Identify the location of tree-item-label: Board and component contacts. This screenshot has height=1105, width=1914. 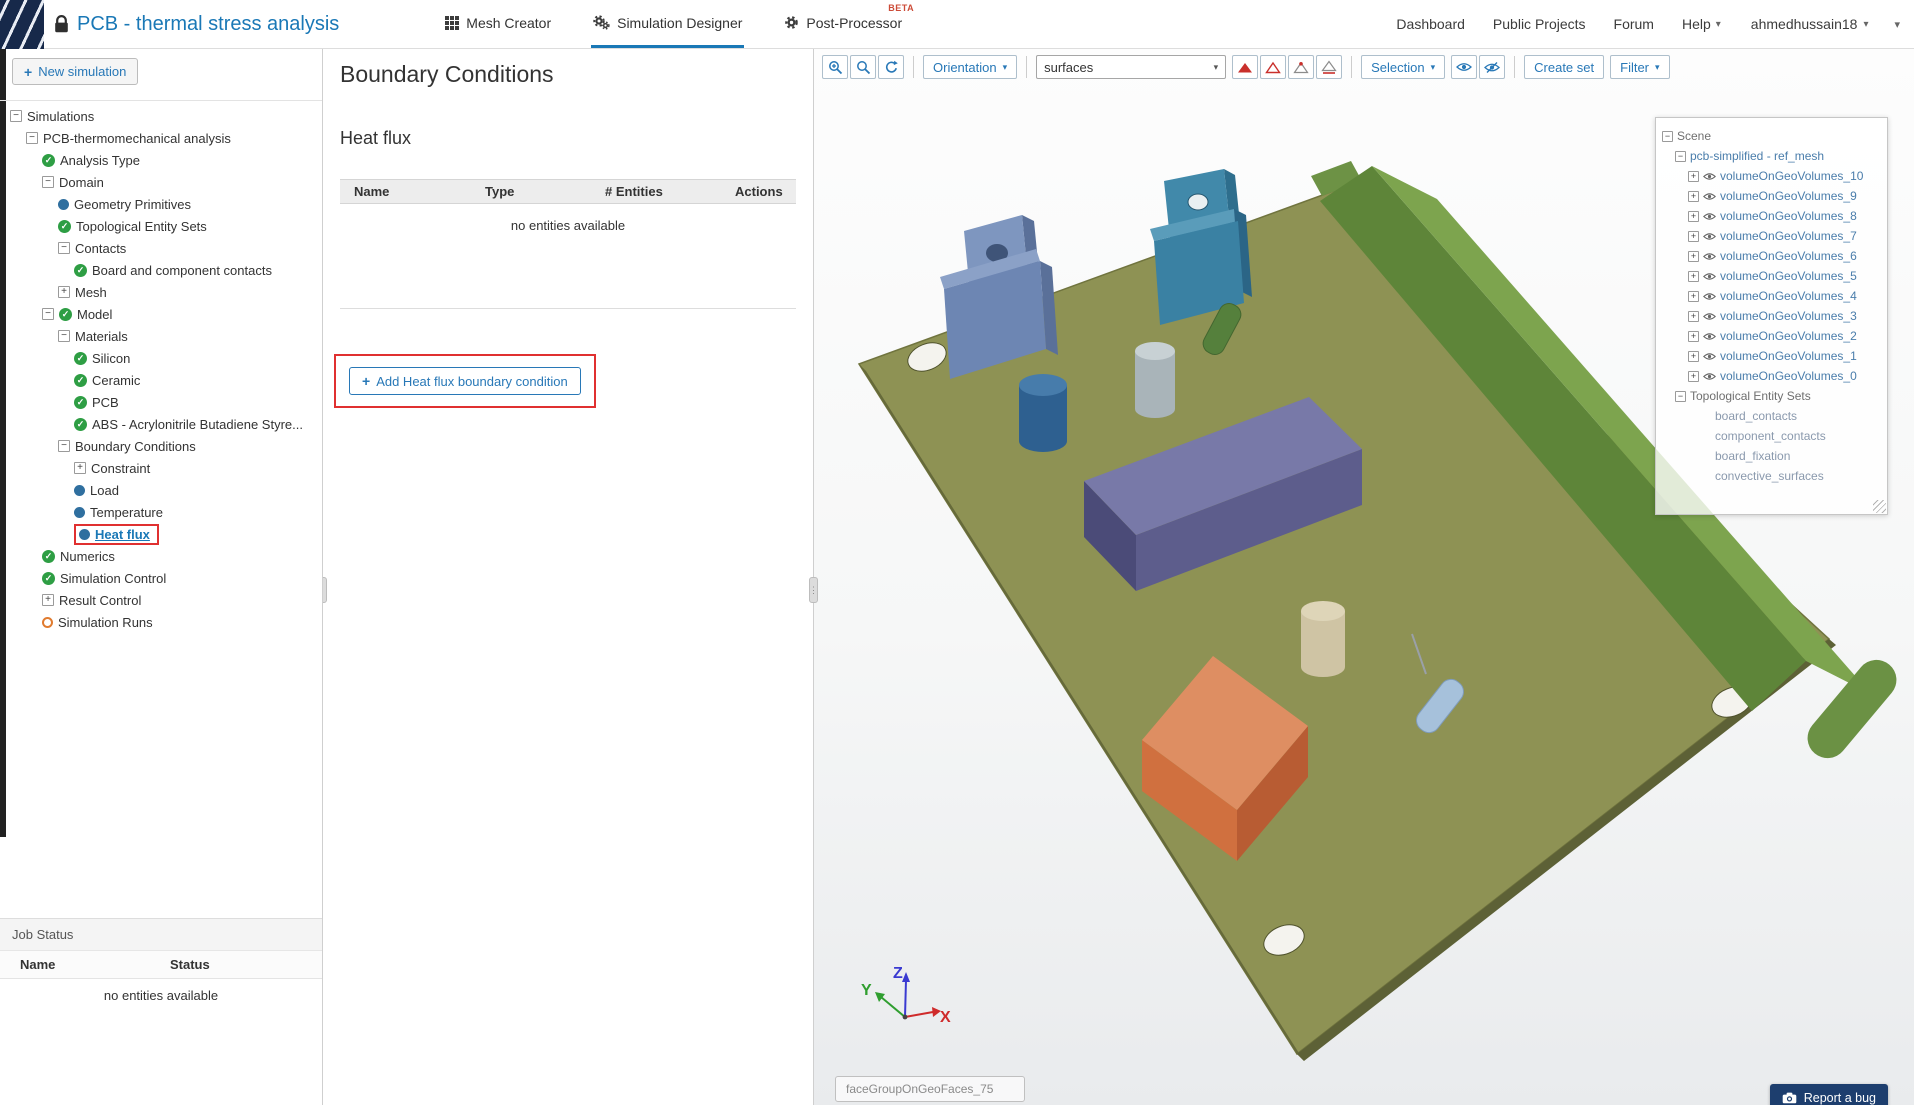
(182, 270).